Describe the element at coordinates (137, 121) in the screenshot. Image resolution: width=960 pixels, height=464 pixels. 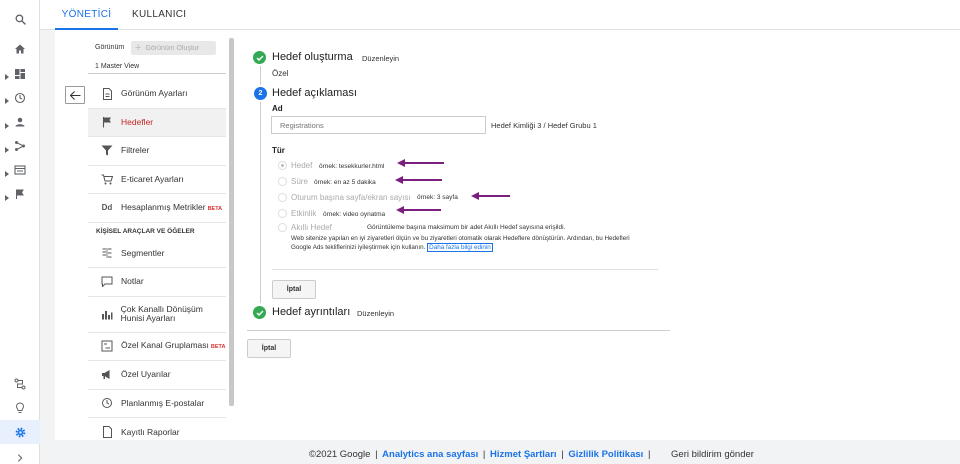
I see `menu-label: Hedefler` at that location.